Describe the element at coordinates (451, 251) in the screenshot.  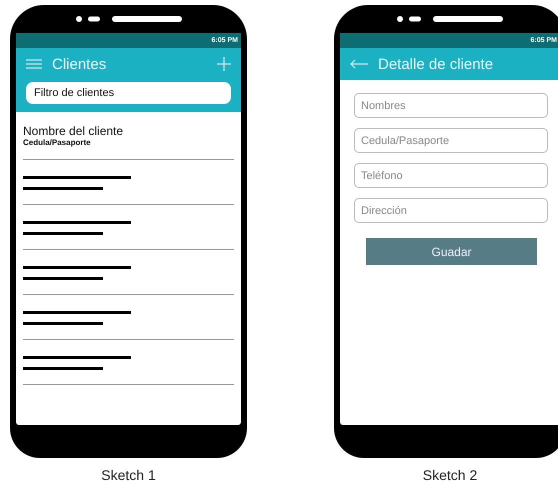
I see `save-button: Guadar` at that location.